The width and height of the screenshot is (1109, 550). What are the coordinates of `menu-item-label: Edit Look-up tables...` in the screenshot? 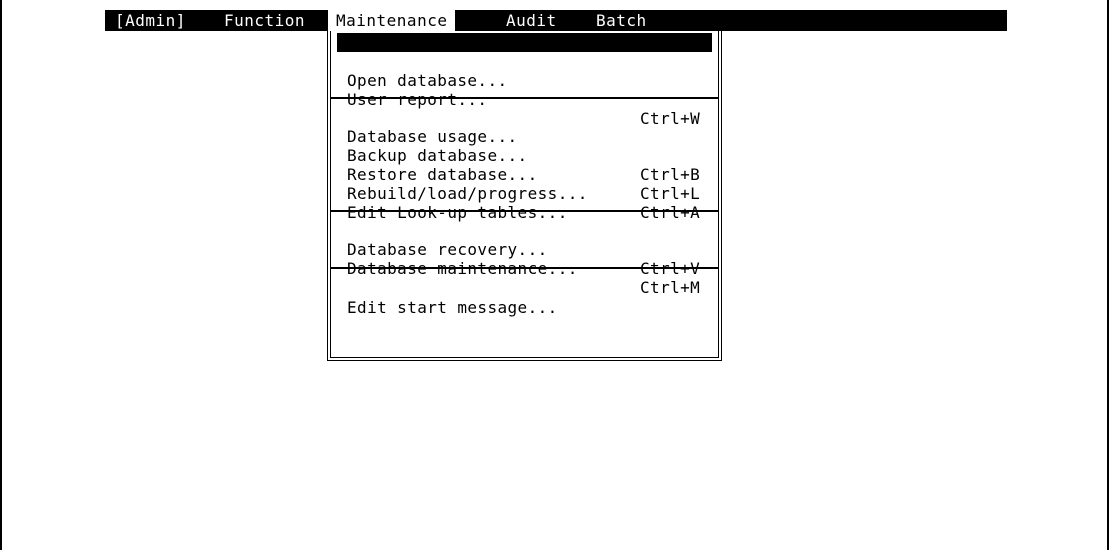 It's located at (457, 212).